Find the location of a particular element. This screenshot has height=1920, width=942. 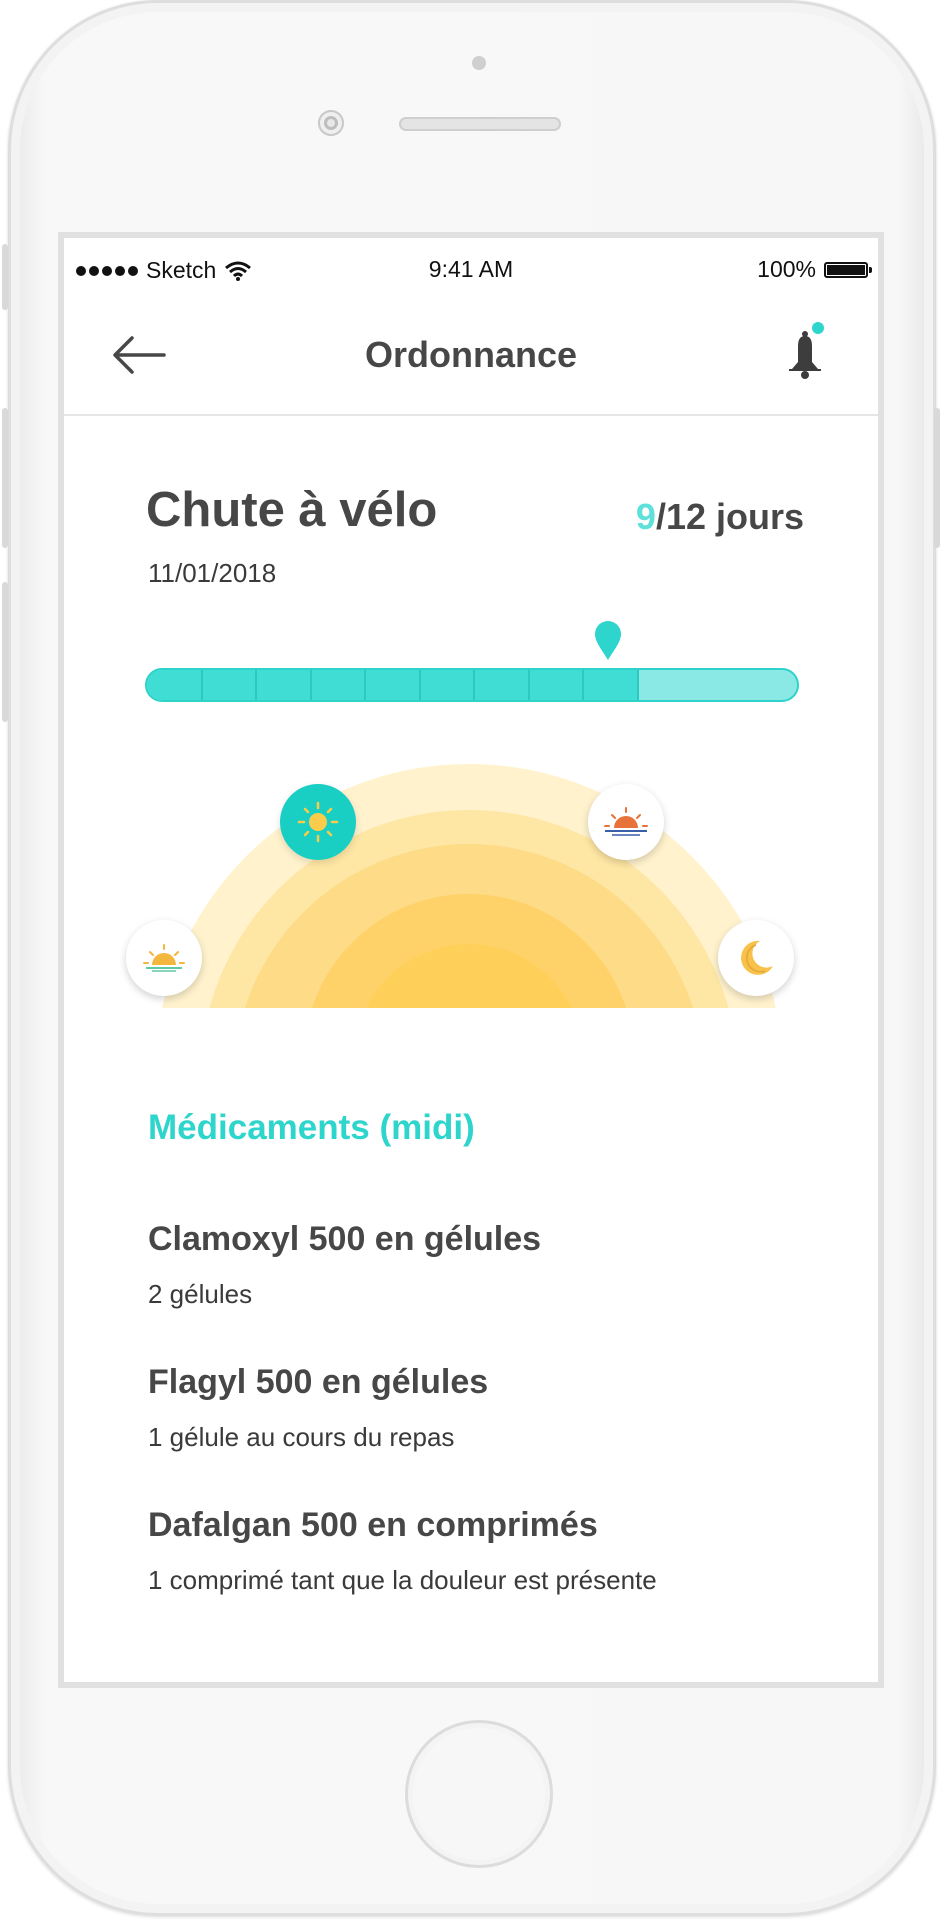

time-morning-button is located at coordinates (164, 958).